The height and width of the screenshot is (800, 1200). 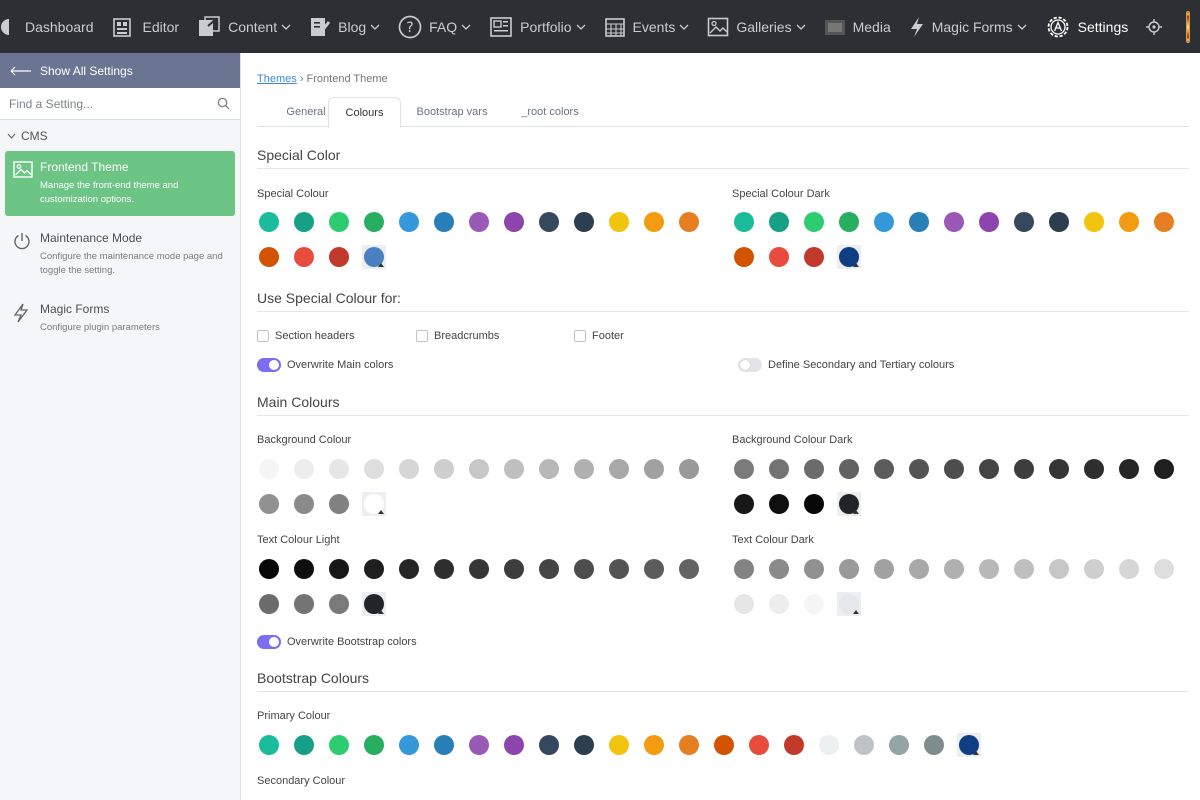 What do you see at coordinates (146, 26) in the screenshot?
I see `nav-editor: Editor` at bounding box center [146, 26].